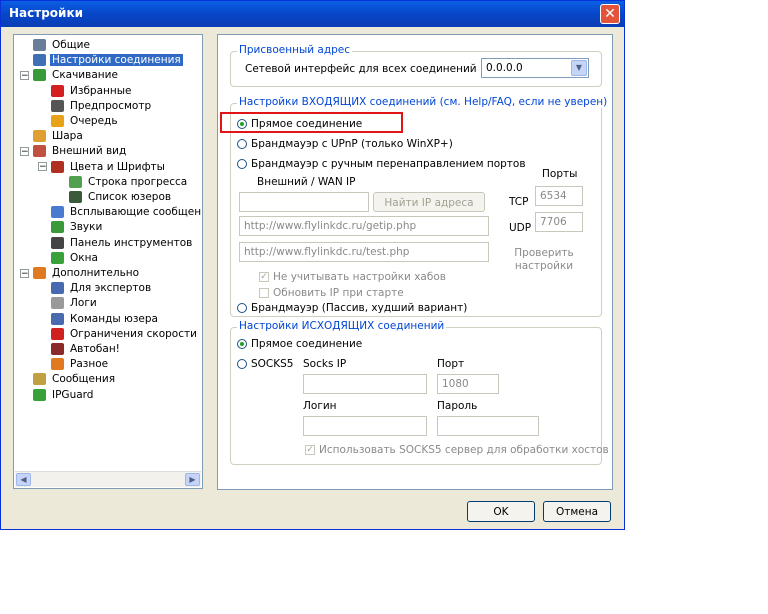 This screenshot has width=768, height=614. What do you see at coordinates (577, 511) in the screenshot?
I see `cancel-button: Отмена` at bounding box center [577, 511].